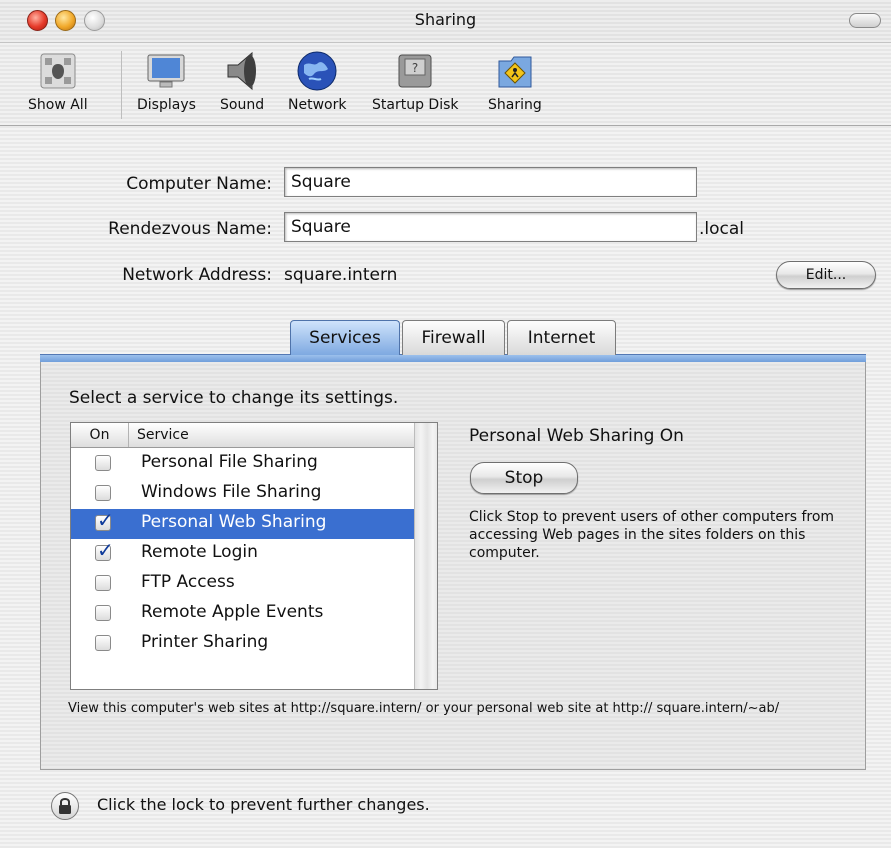 The image size is (891, 848). What do you see at coordinates (515, 105) in the screenshot?
I see `toolbar-label: Sharing` at bounding box center [515, 105].